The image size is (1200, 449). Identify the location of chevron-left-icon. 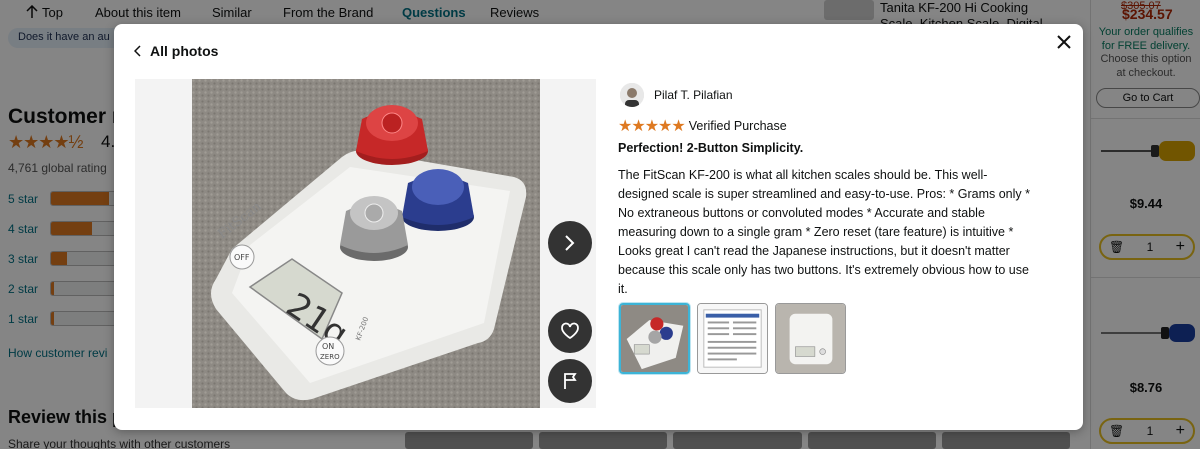
(137, 51).